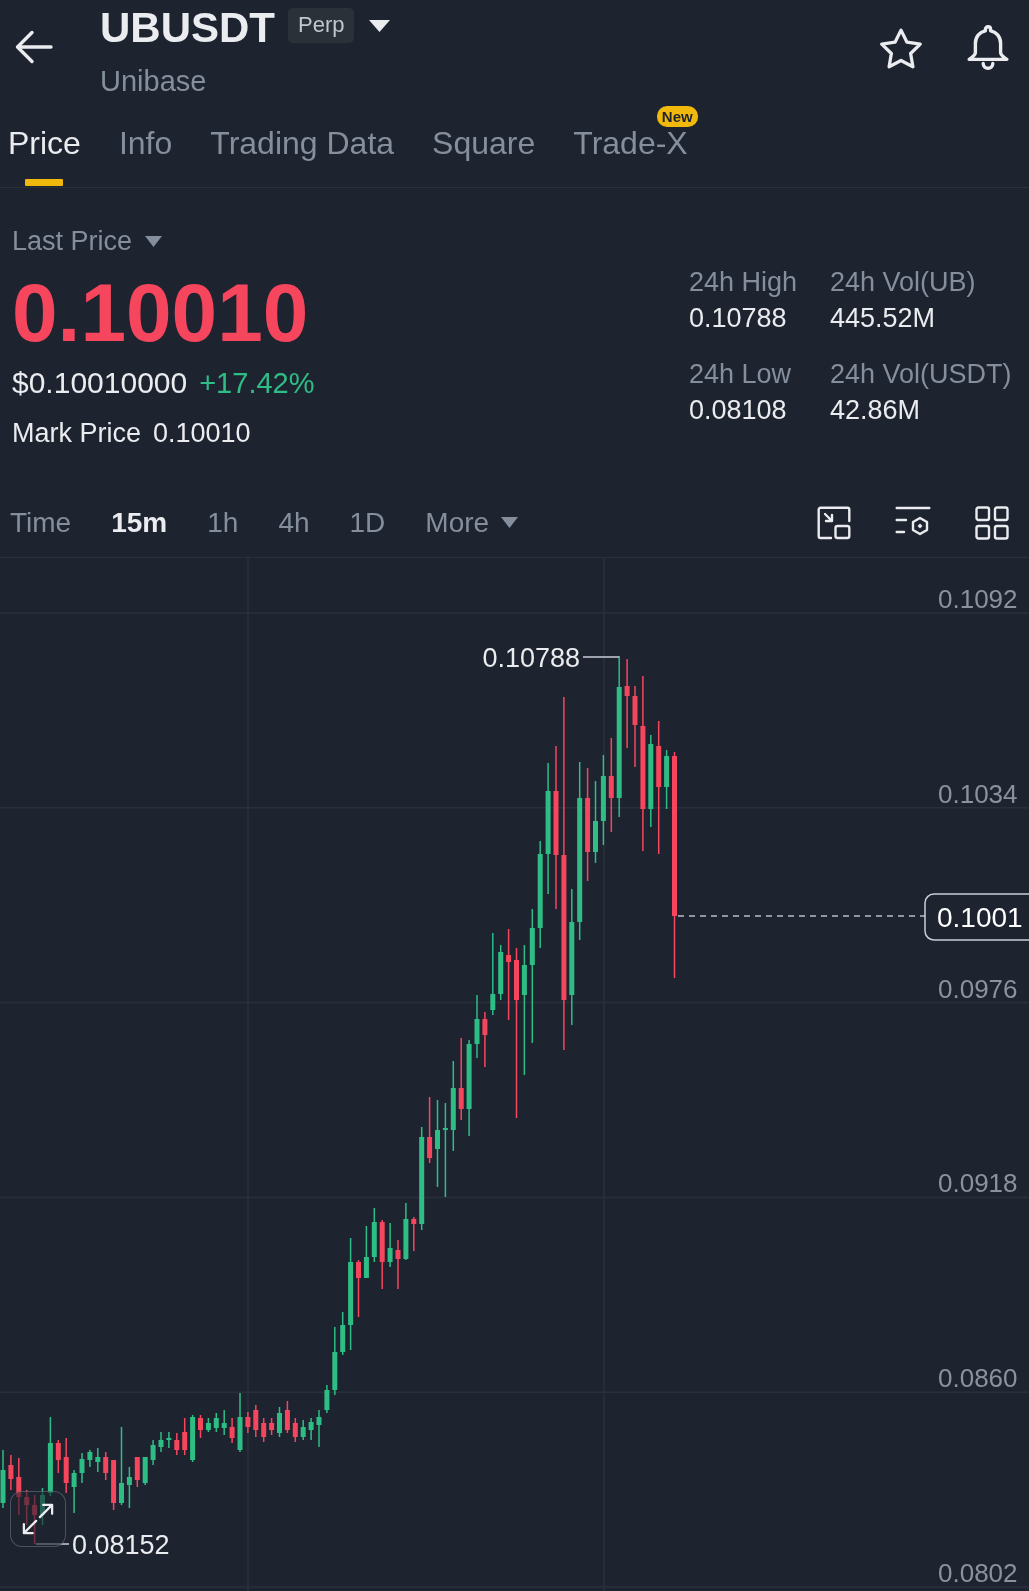 The width and height of the screenshot is (1029, 1591). I want to click on price-axis-label: 0.0918, so click(978, 1183).